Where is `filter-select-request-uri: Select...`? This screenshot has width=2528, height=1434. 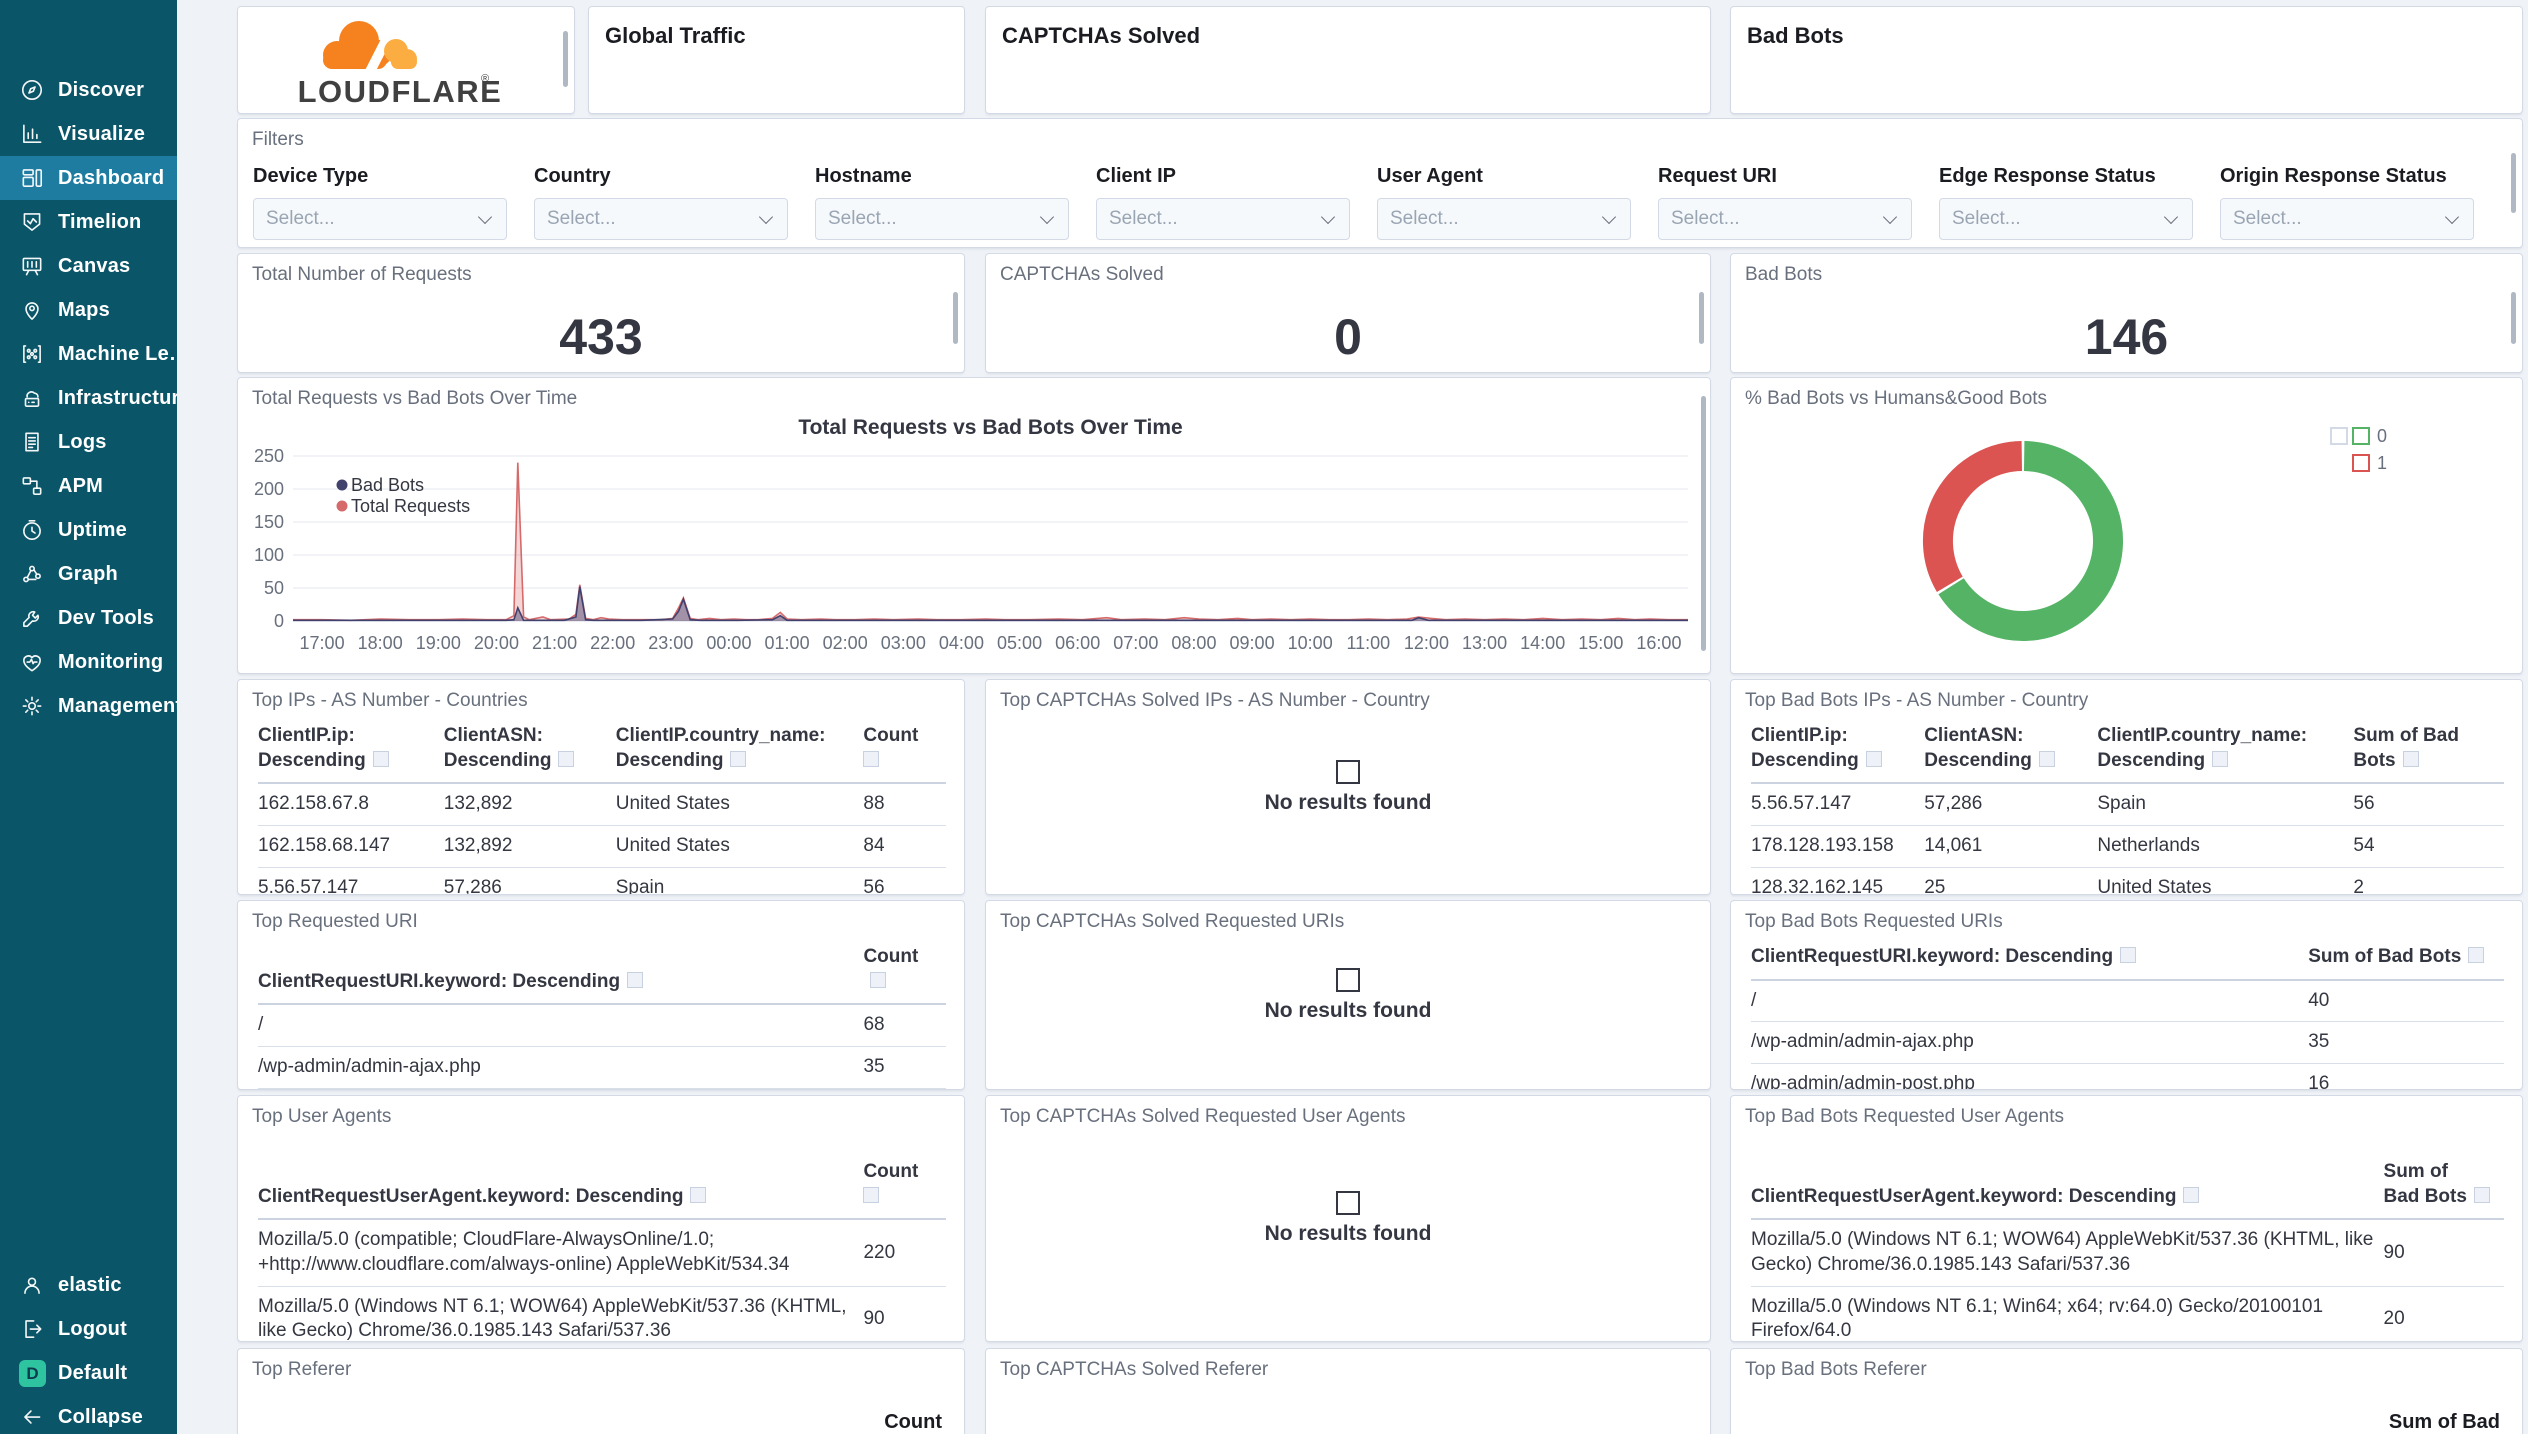 filter-select-request-uri: Select... is located at coordinates (1785, 219).